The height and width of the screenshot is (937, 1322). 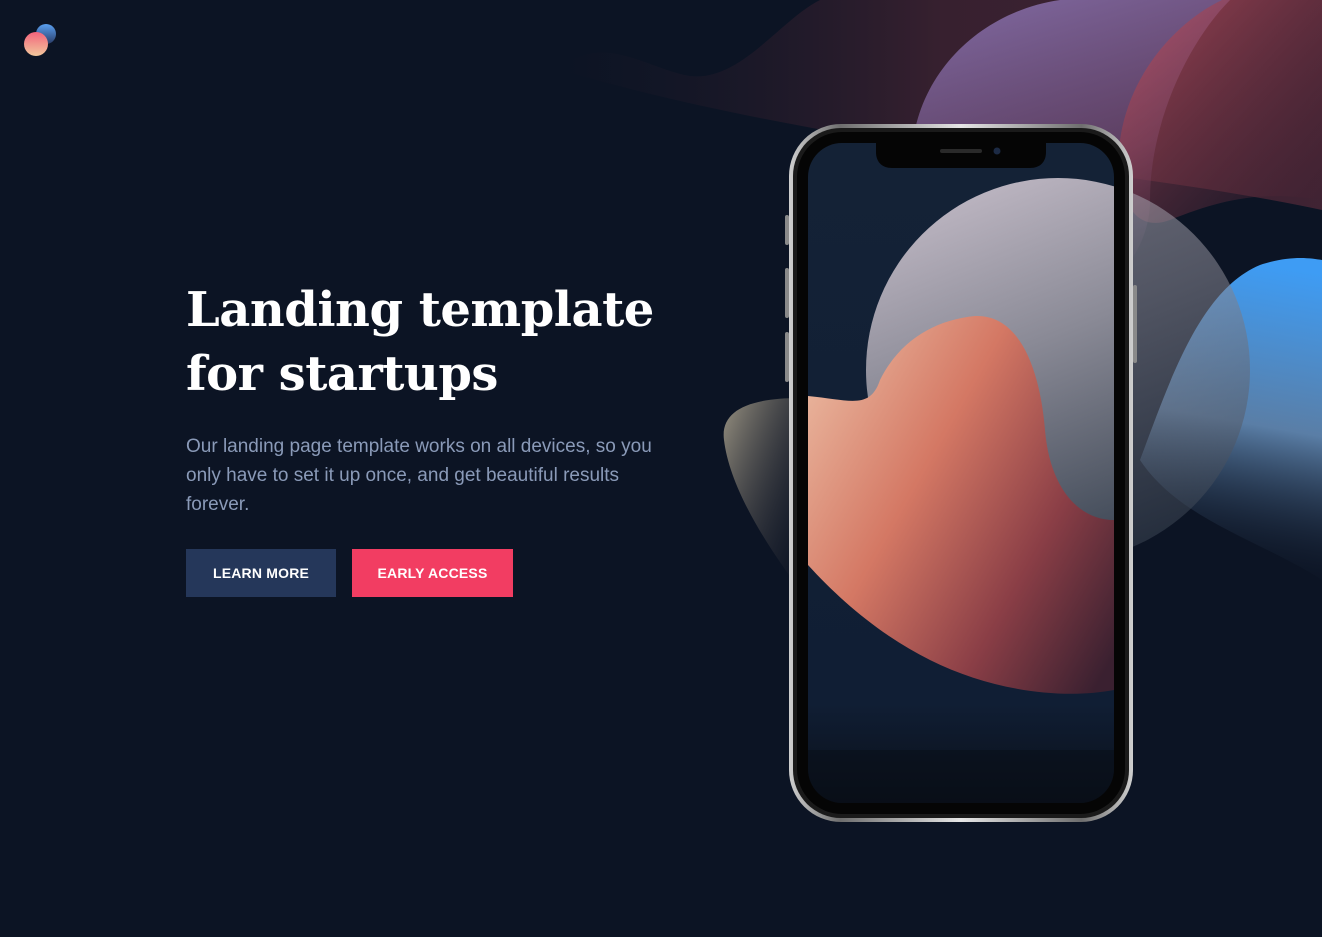 What do you see at coordinates (349, 573) in the screenshot?
I see `hero-buttons: LEARN MORE EARLY ACCESS` at bounding box center [349, 573].